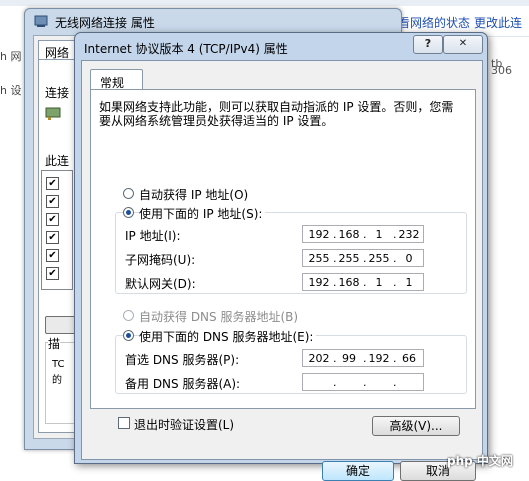 Image resolution: width=529 pixels, height=481 pixels. I want to click on description-text: TC, so click(58, 364).